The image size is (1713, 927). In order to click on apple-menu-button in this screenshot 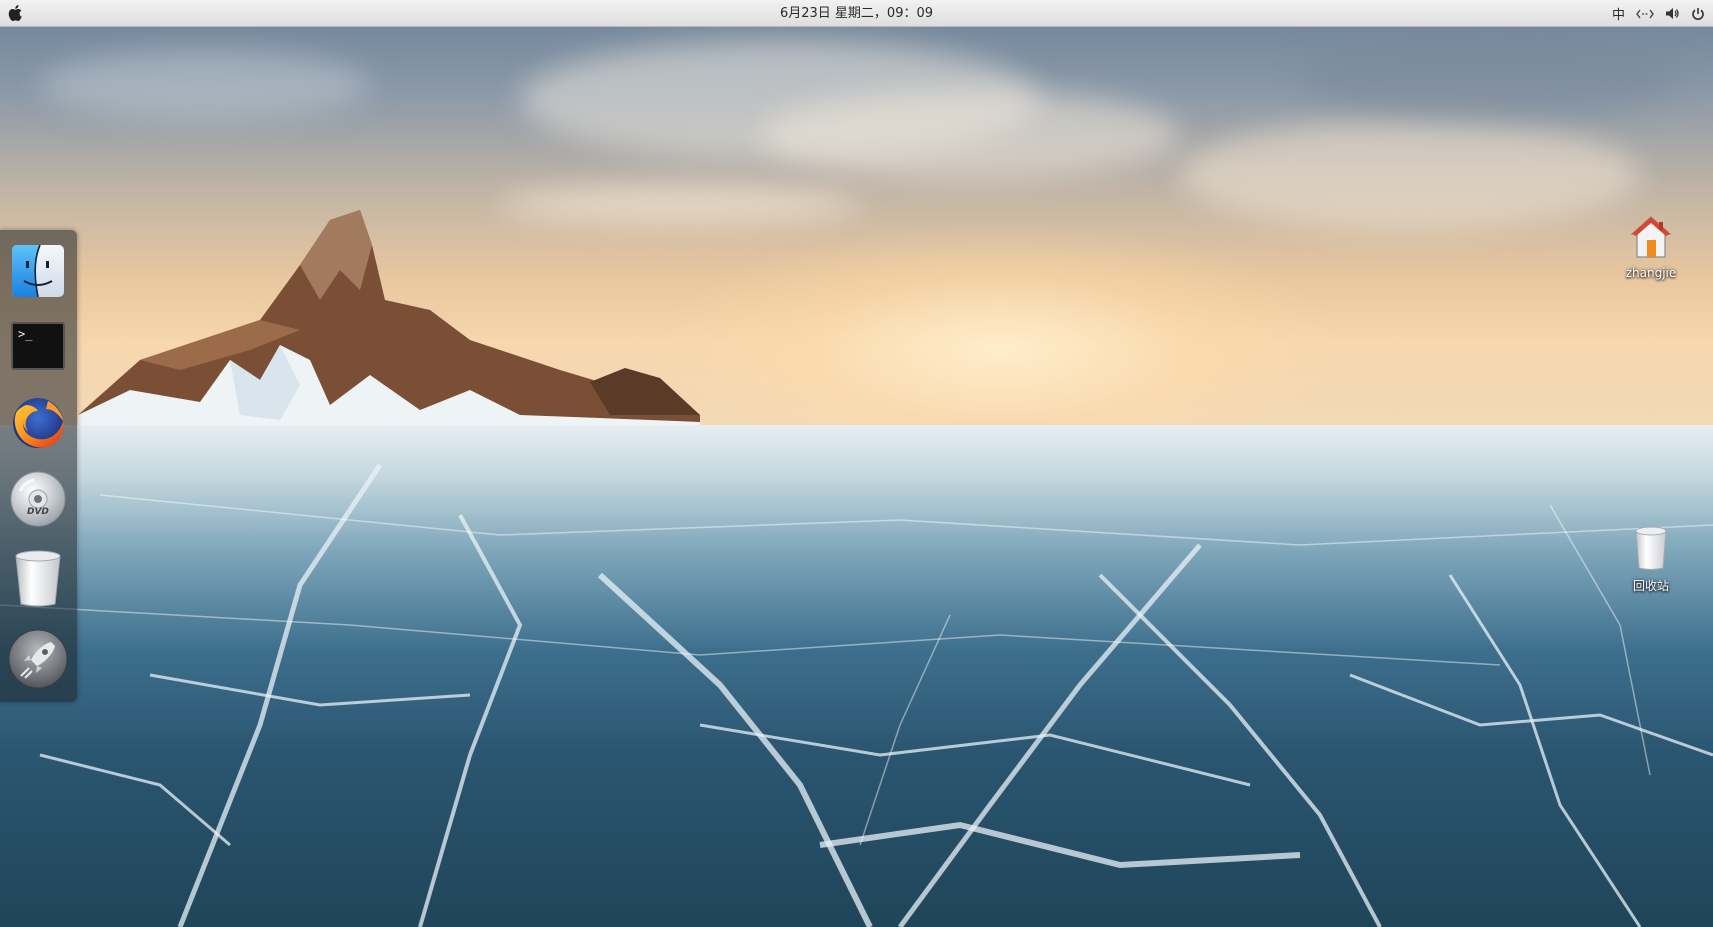, I will do `click(15, 13)`.